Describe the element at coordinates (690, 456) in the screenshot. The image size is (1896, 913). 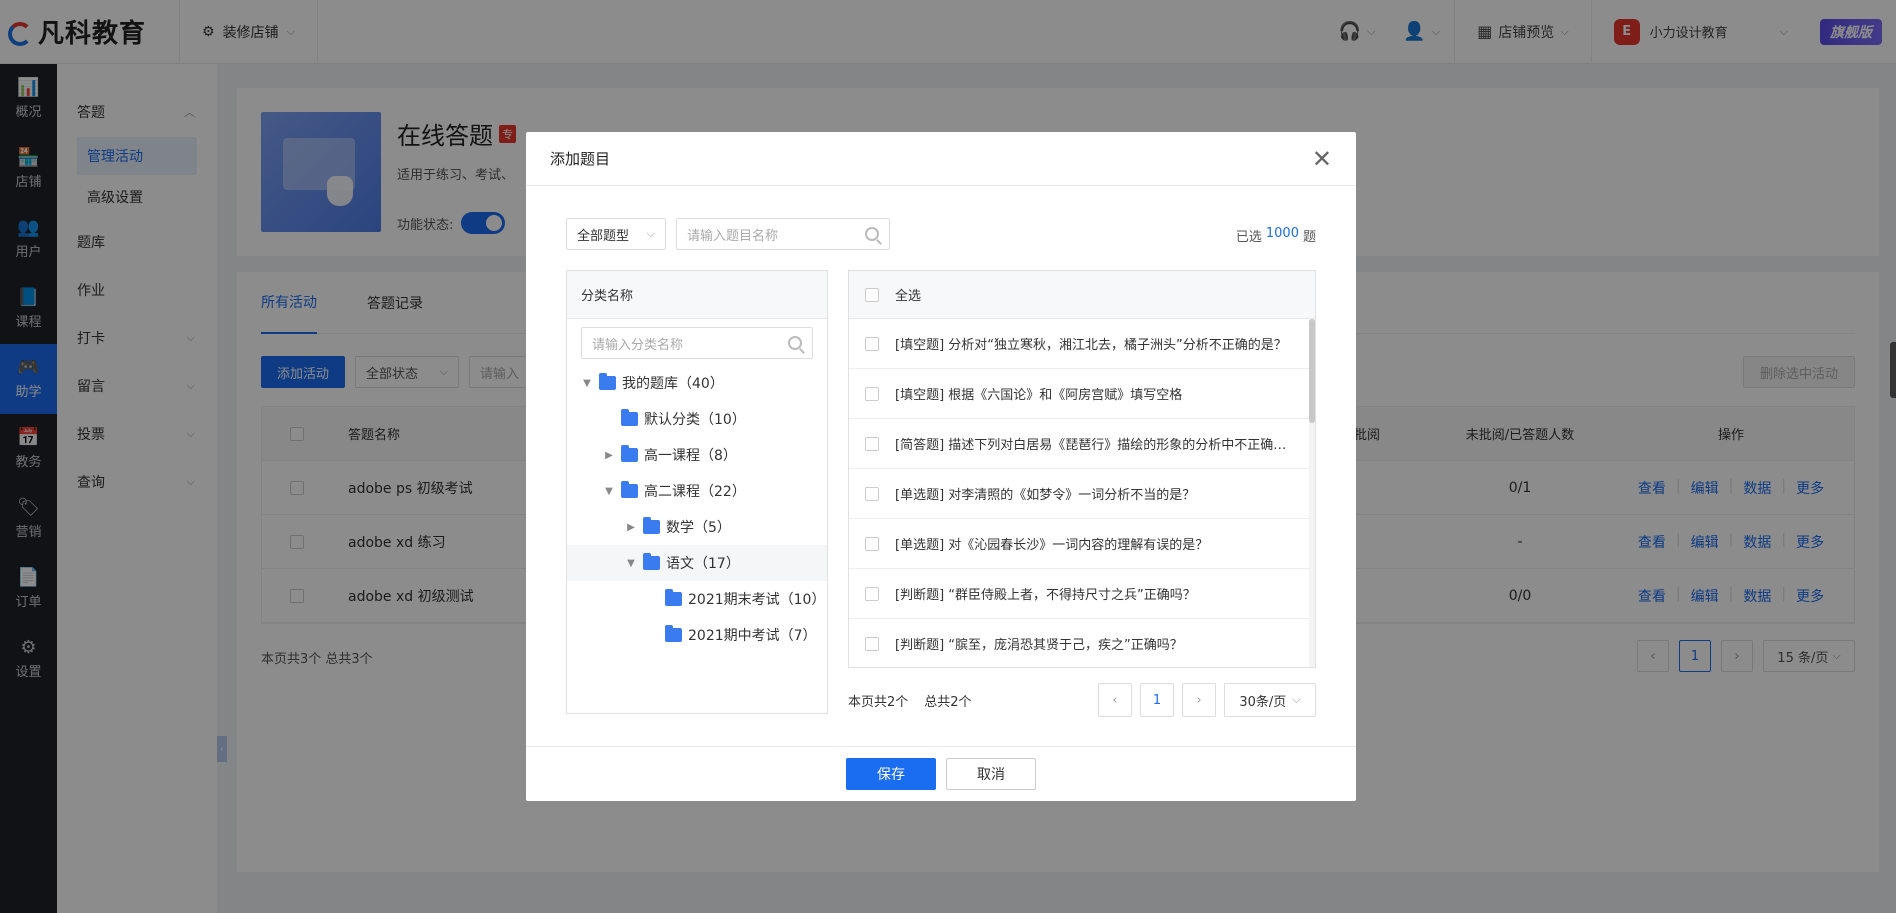
I see `tree-node-label: 高一课程（8）` at that location.